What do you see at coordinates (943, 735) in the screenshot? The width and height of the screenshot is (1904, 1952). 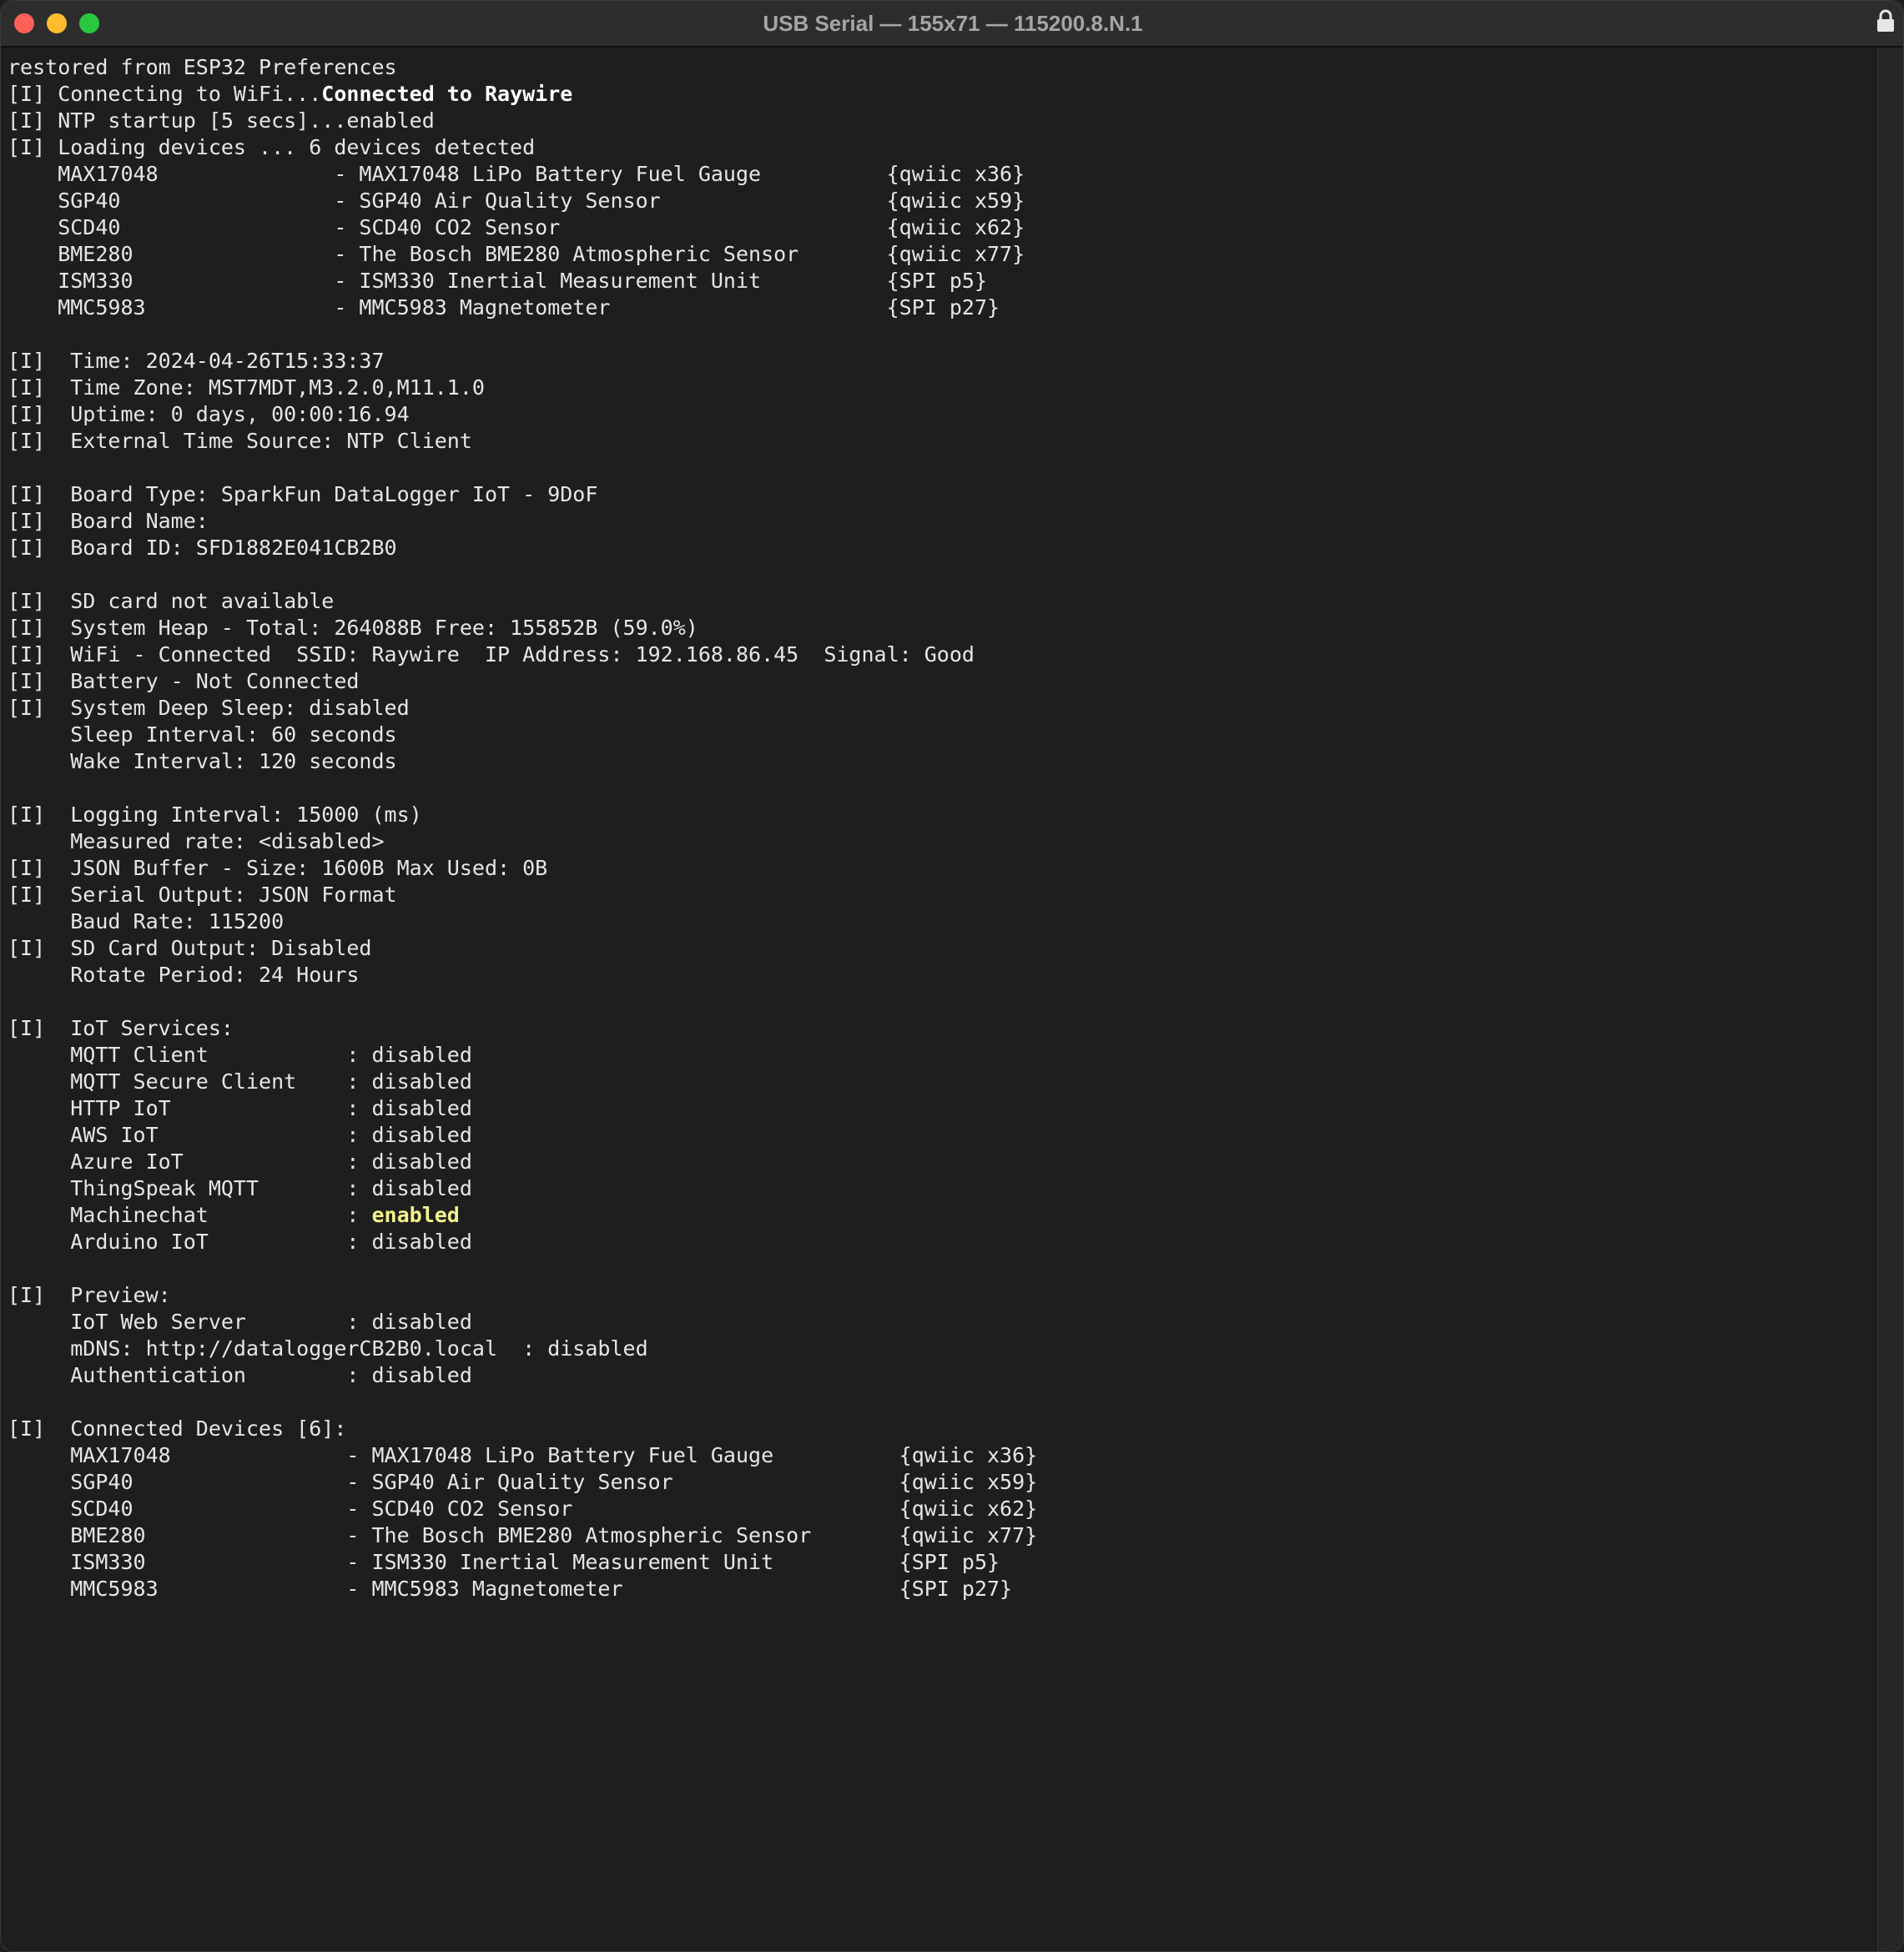 I see `terminal-line: Sleep Interval: 60 seconds` at bounding box center [943, 735].